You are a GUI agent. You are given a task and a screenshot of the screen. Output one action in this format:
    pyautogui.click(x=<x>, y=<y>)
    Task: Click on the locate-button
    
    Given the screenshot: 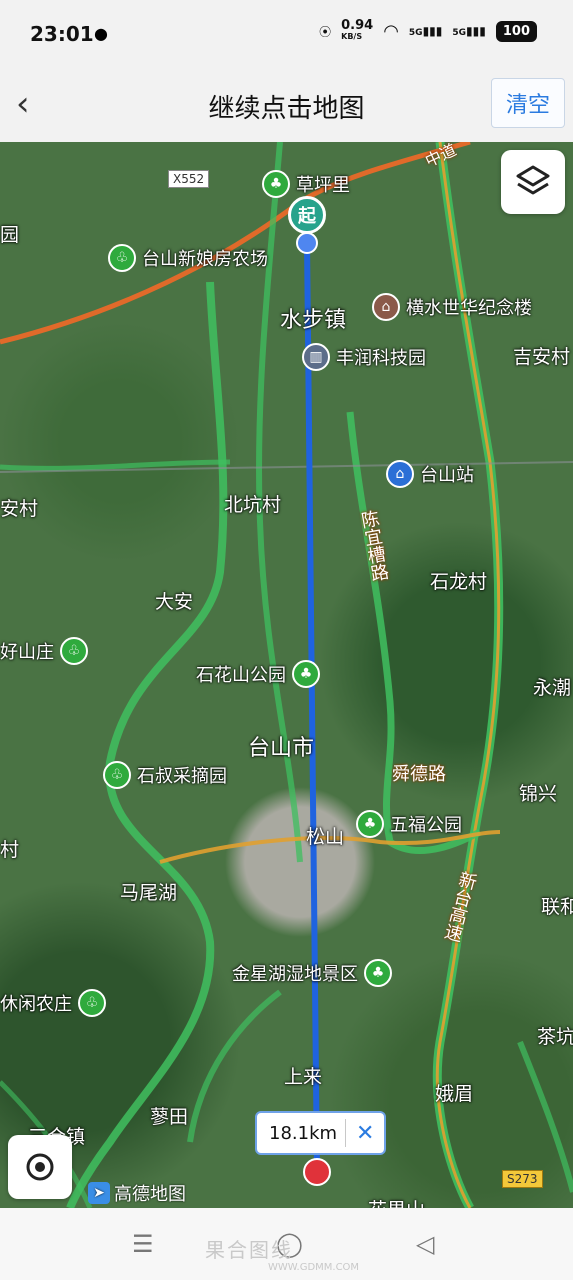 What is the action you would take?
    pyautogui.click(x=40, y=1167)
    